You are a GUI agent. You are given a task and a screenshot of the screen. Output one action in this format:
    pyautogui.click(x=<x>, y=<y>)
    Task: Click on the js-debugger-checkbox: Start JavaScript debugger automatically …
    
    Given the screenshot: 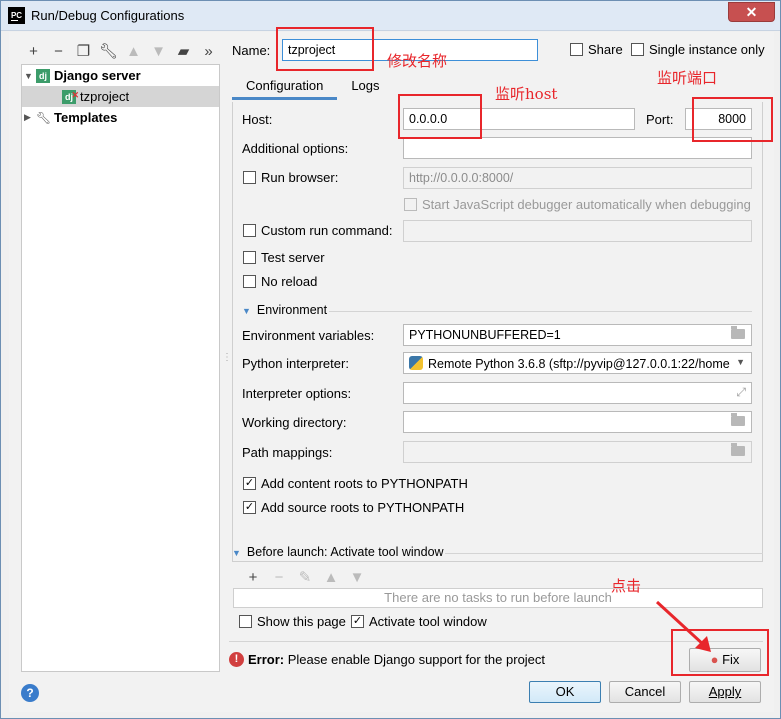 What is the action you would take?
    pyautogui.click(x=577, y=204)
    